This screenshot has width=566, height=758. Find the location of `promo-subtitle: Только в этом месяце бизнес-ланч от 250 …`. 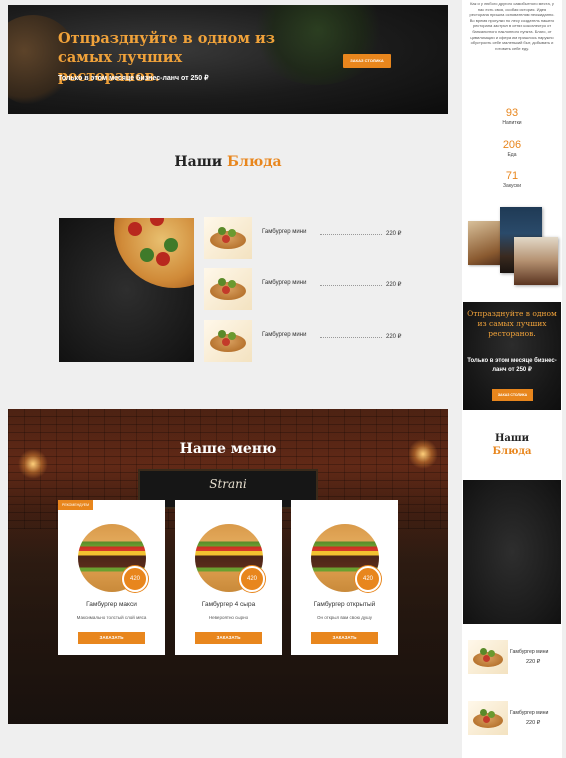

promo-subtitle: Только в этом месяце бизнес-ланч от 250 … is located at coordinates (133, 78).